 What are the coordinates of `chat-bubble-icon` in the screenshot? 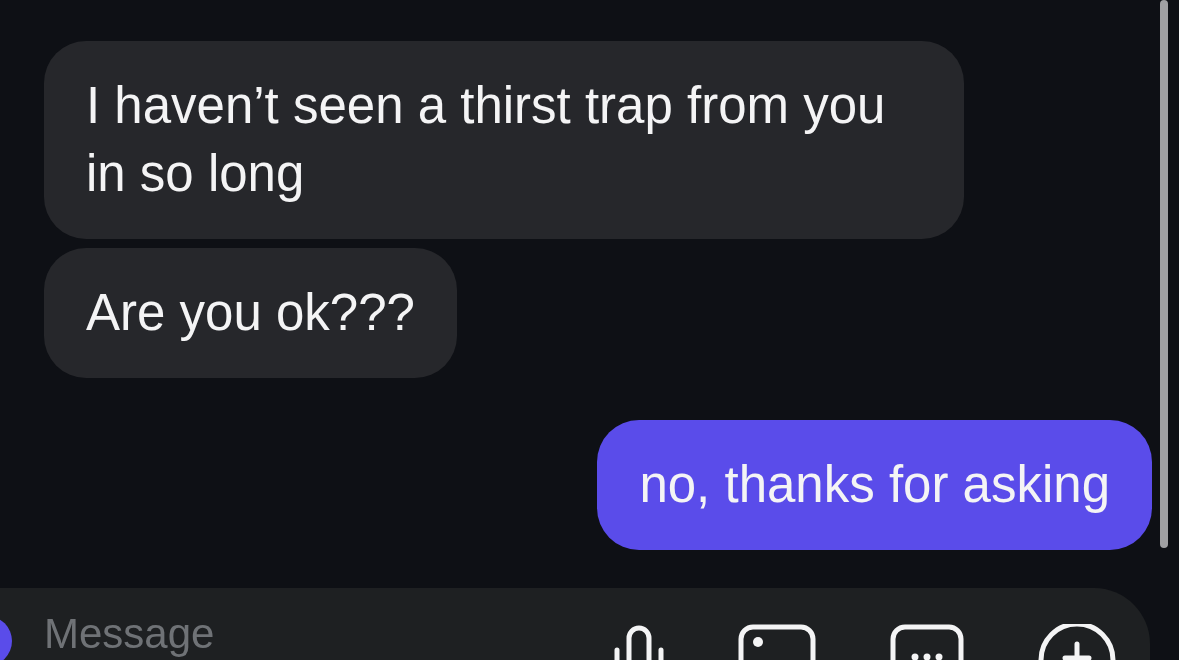 It's located at (927, 642).